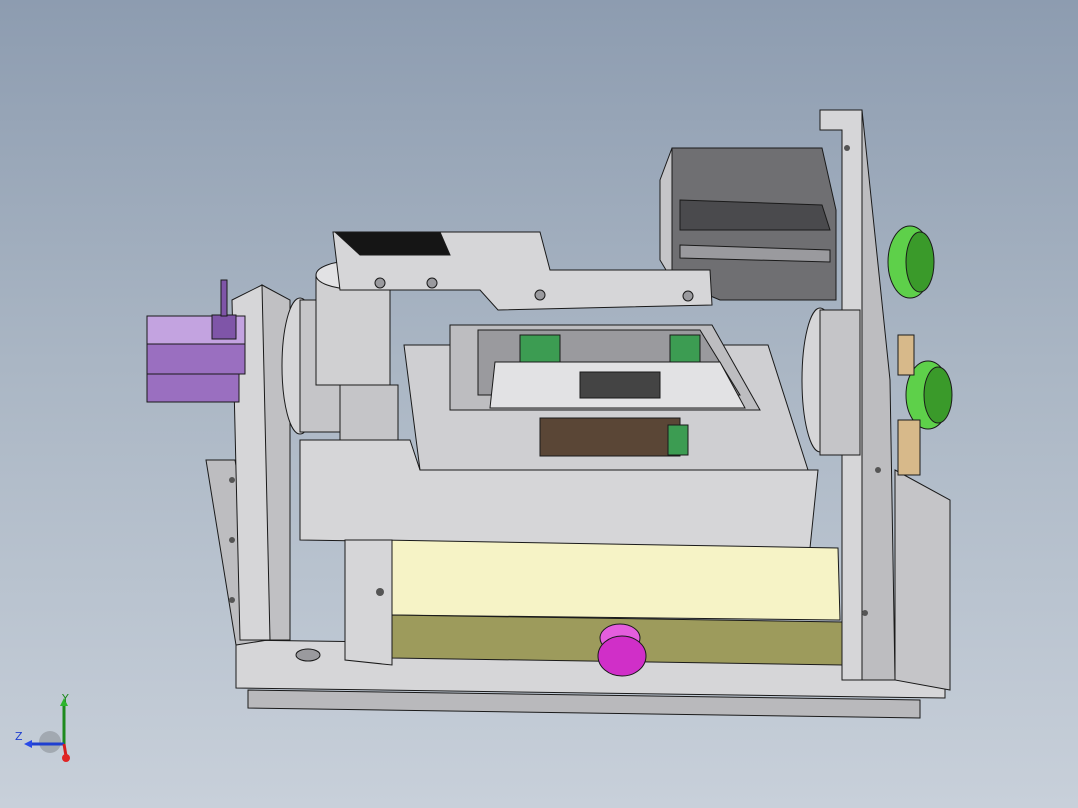 The width and height of the screenshot is (1078, 808). I want to click on view-orientation-triad: Y Z, so click(47, 729).